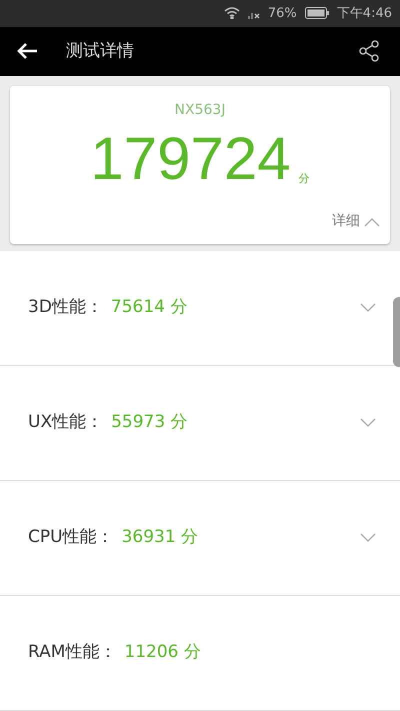 The height and width of the screenshot is (711, 400). I want to click on category-score: 36931 分, so click(160, 538).